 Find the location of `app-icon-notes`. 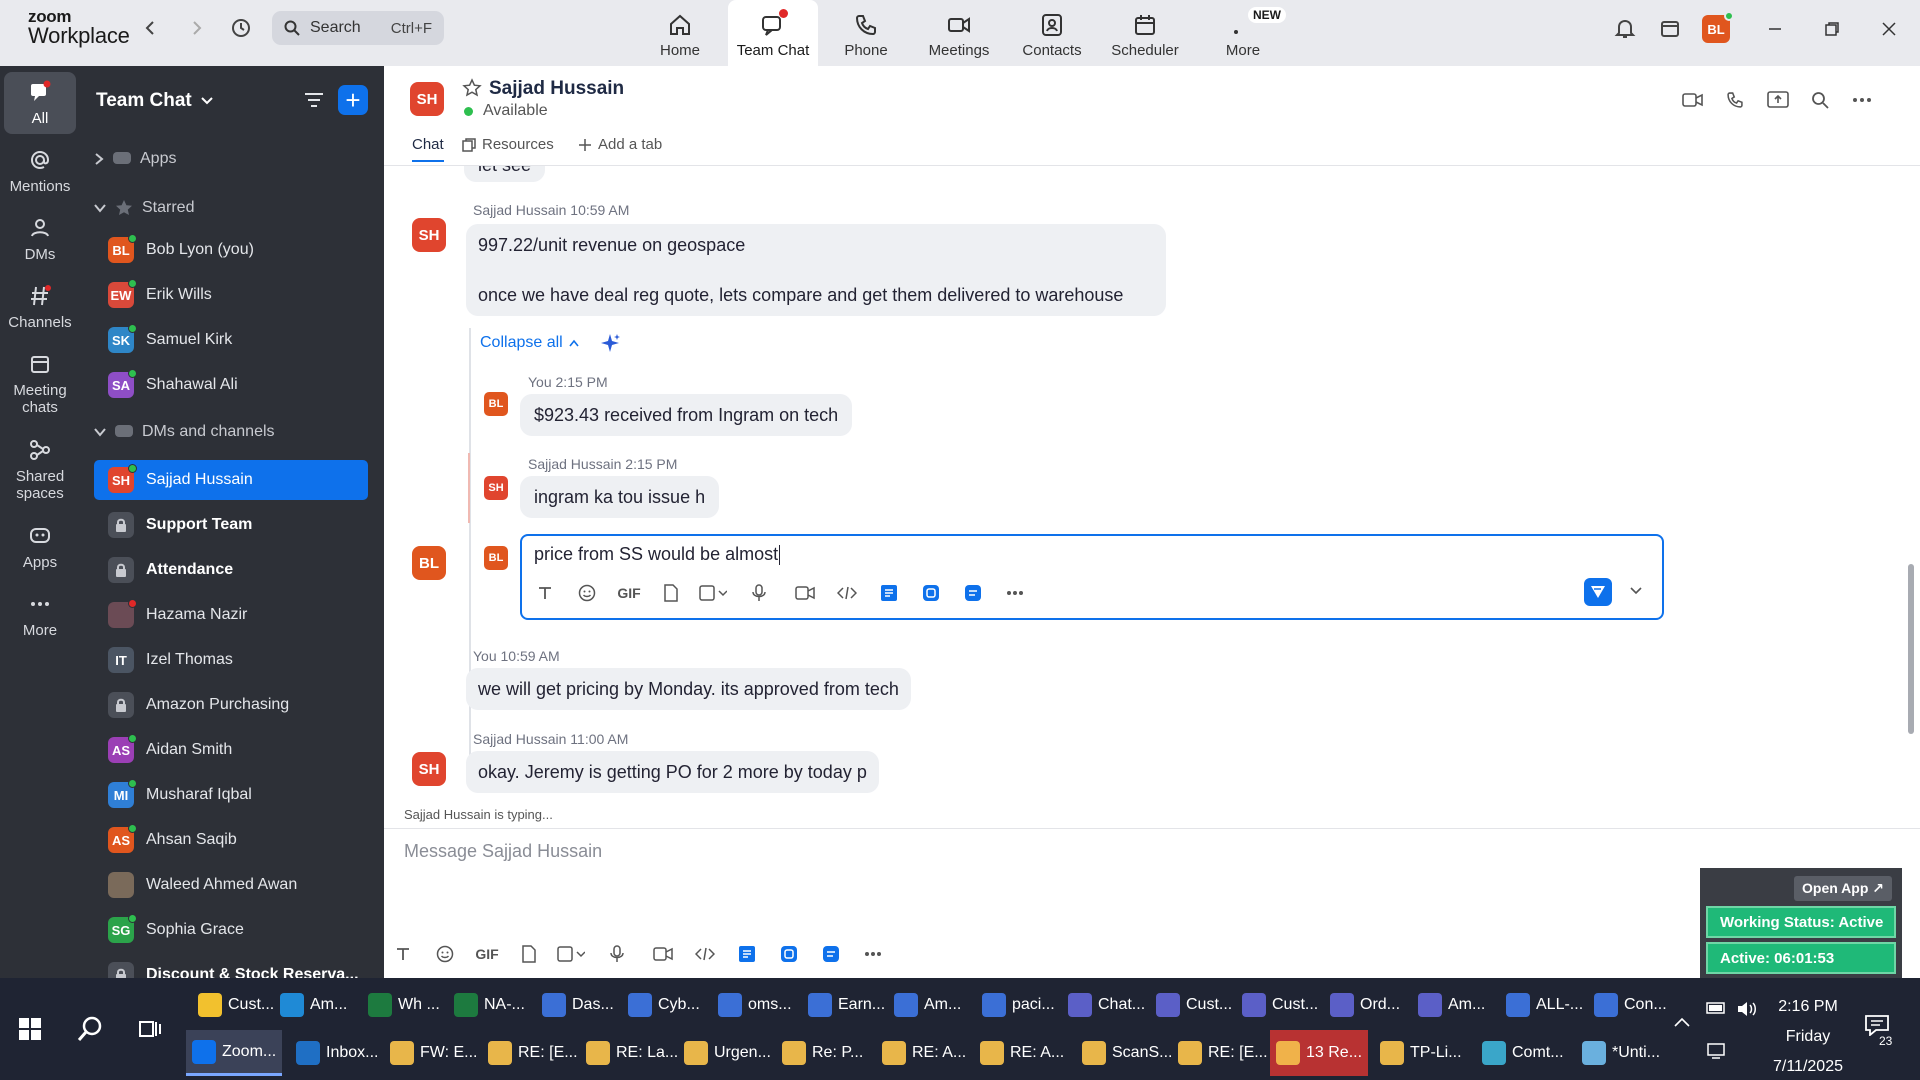

app-icon-notes is located at coordinates (747, 954).